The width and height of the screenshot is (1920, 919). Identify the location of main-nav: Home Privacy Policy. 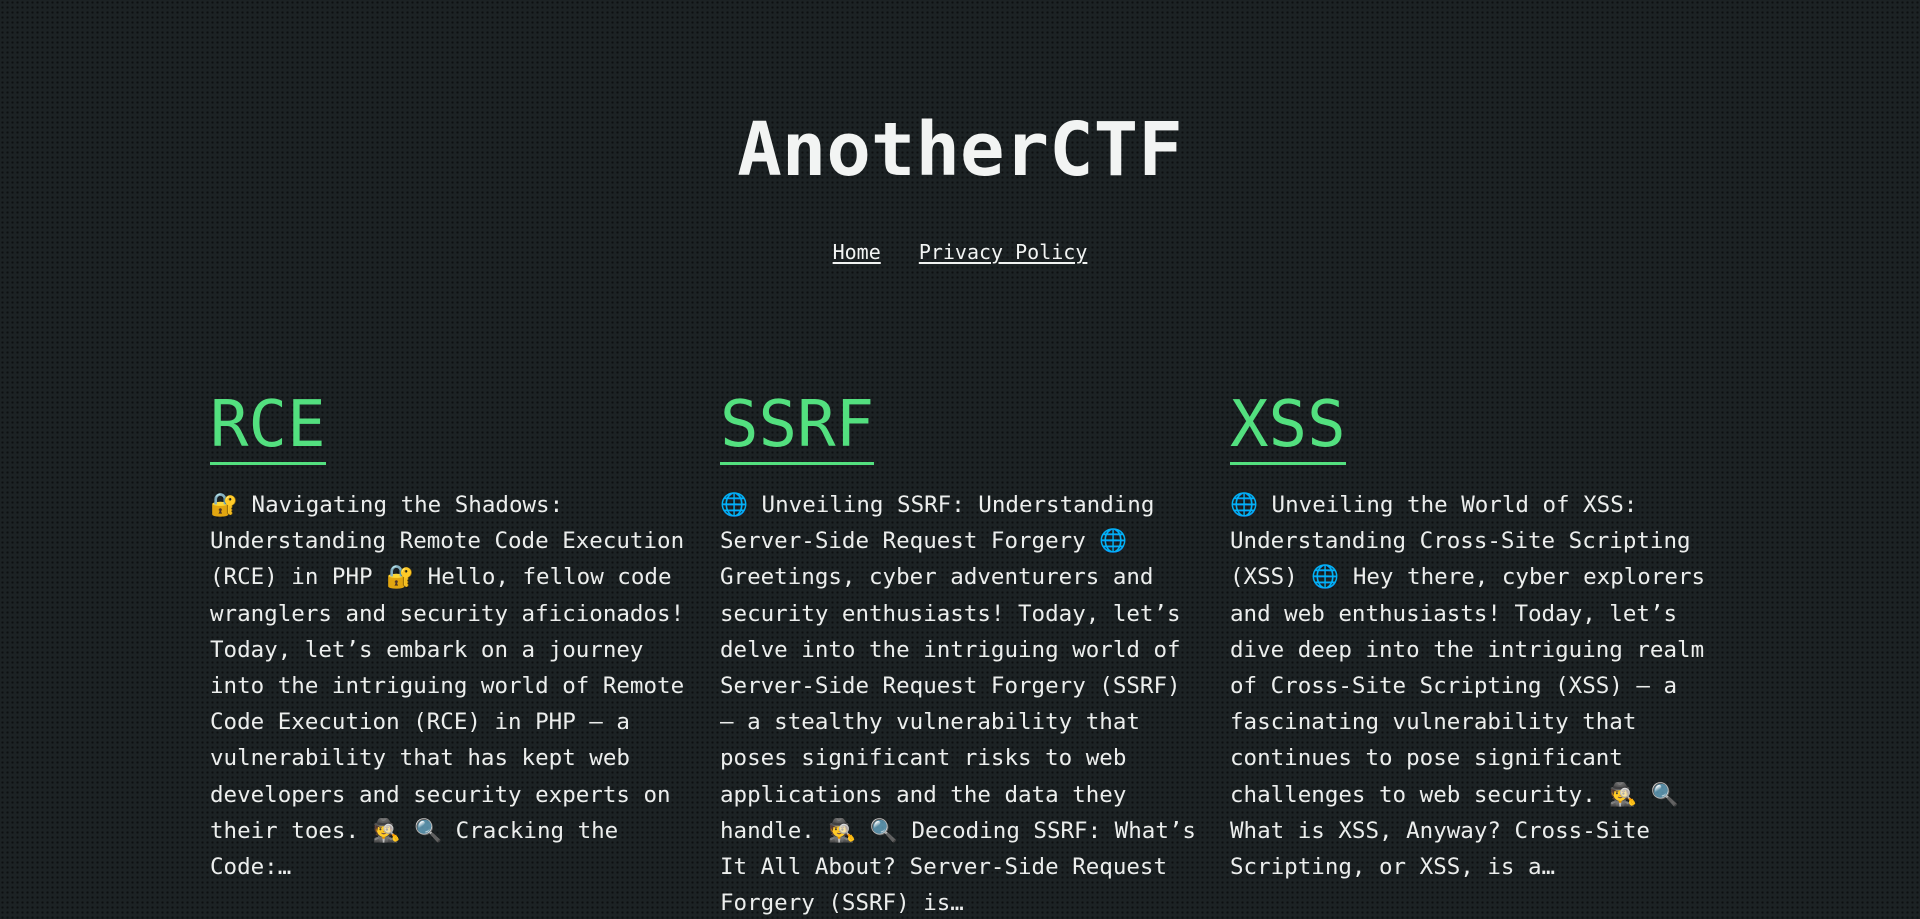
(960, 252).